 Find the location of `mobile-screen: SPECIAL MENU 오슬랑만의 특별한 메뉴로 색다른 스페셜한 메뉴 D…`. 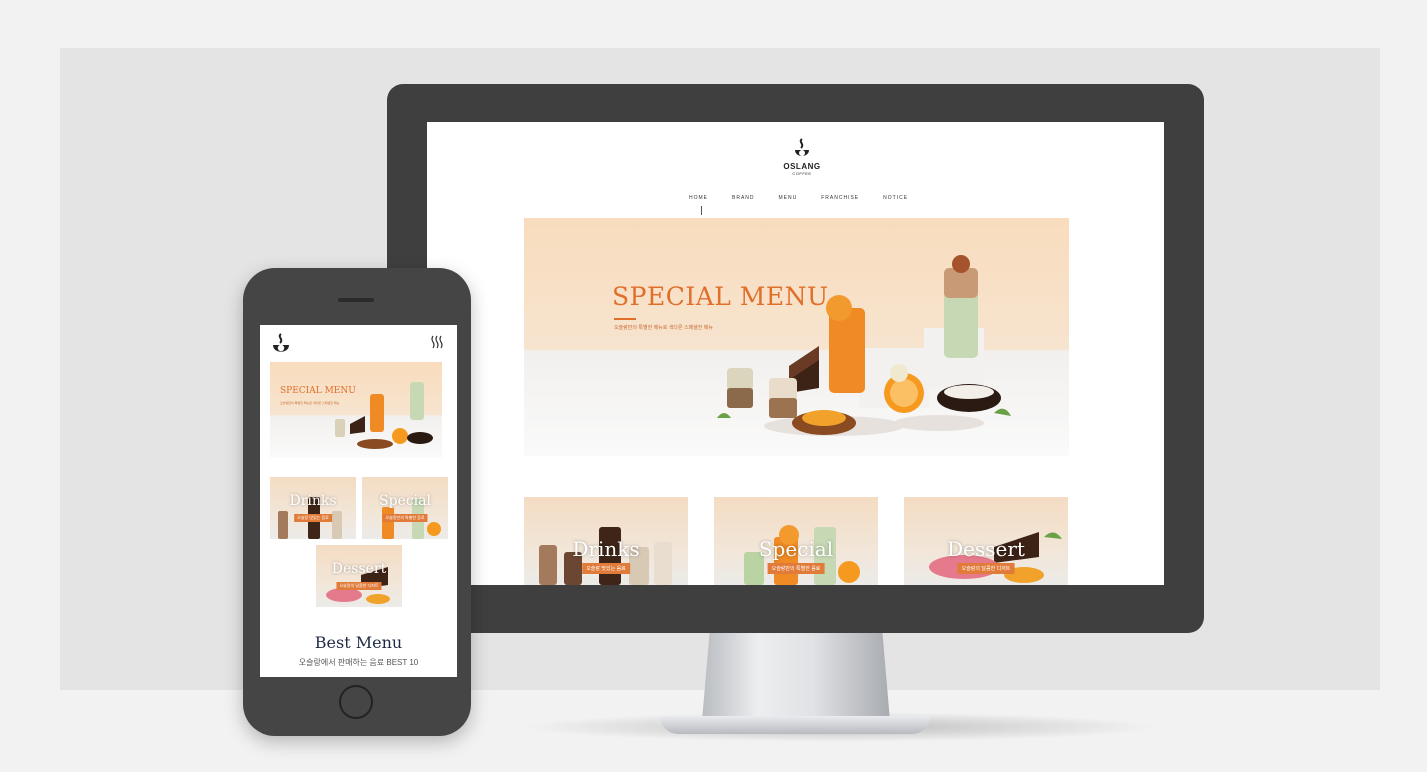

mobile-screen: SPECIAL MENU 오슬랑만의 특별한 메뉴로 색다른 스페셜한 메뉴 D… is located at coordinates (358, 501).